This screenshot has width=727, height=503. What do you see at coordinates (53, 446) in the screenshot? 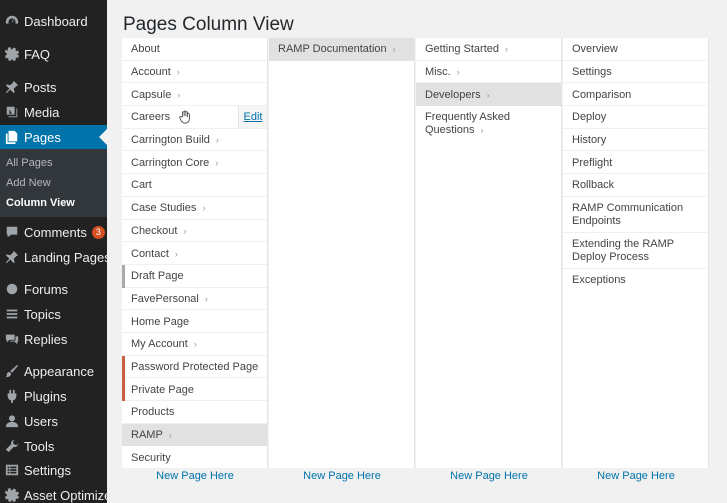
I see `menu-tools: Tools` at bounding box center [53, 446].